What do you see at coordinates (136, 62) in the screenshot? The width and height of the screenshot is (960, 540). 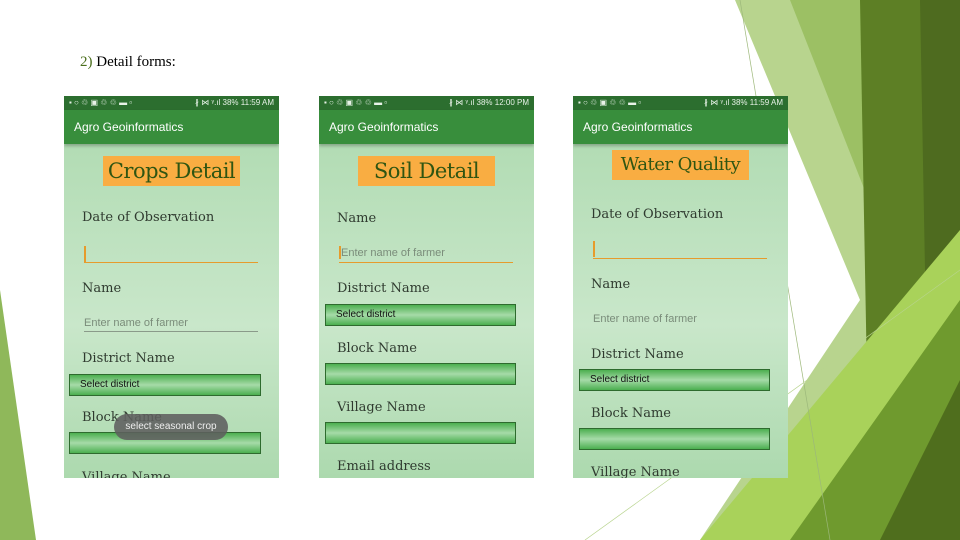 I see `slide-title-text: Detail forms:` at bounding box center [136, 62].